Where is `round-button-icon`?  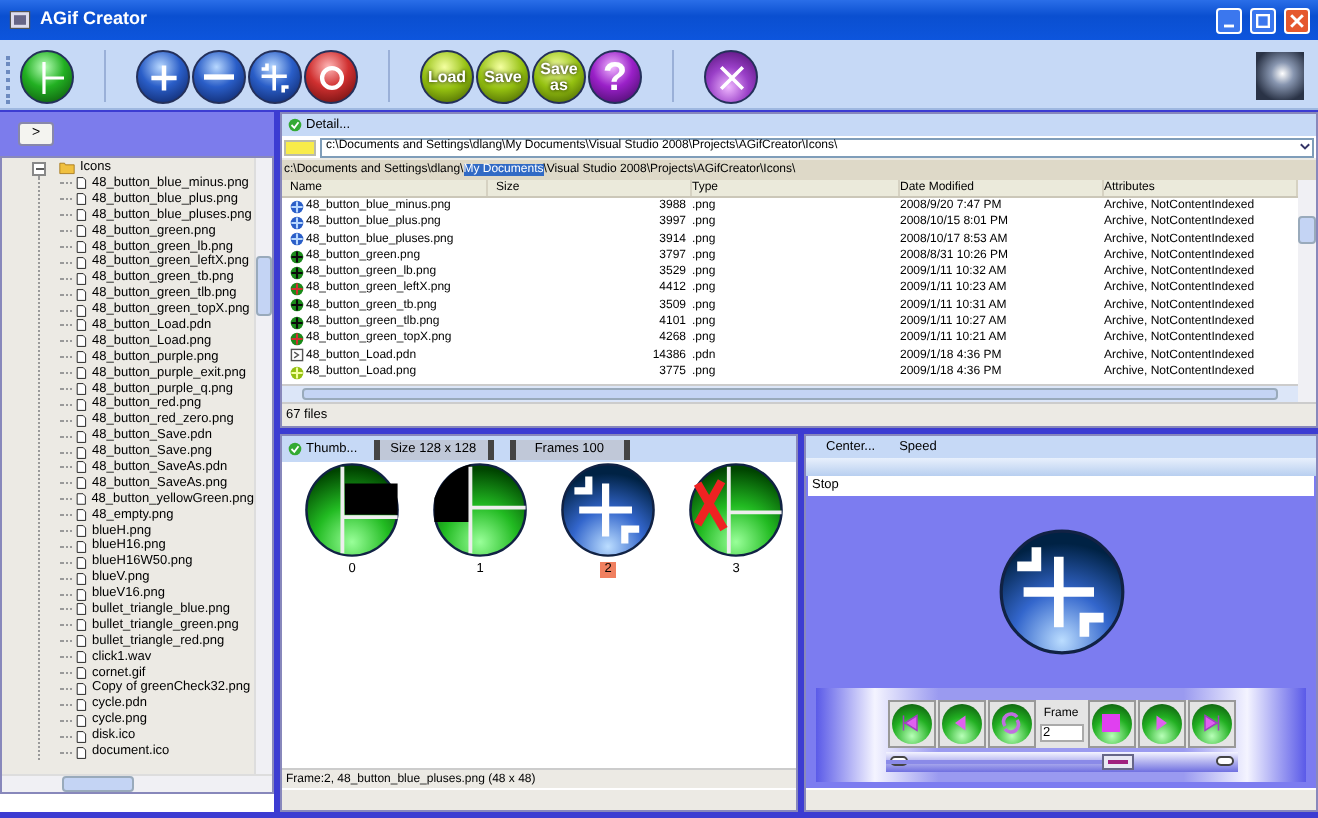 round-button-icon is located at coordinates (297, 372).